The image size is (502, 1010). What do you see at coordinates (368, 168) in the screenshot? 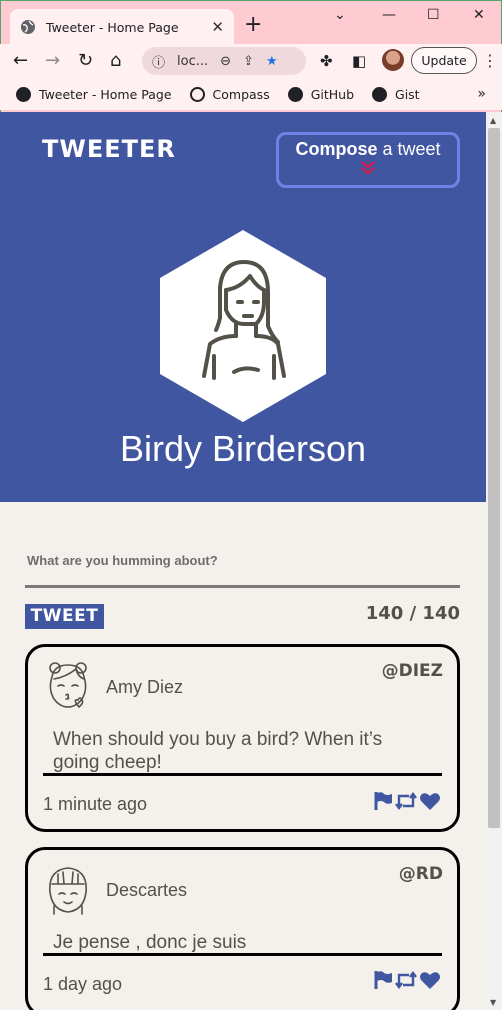
I see `double-chevron-down-icon` at bounding box center [368, 168].